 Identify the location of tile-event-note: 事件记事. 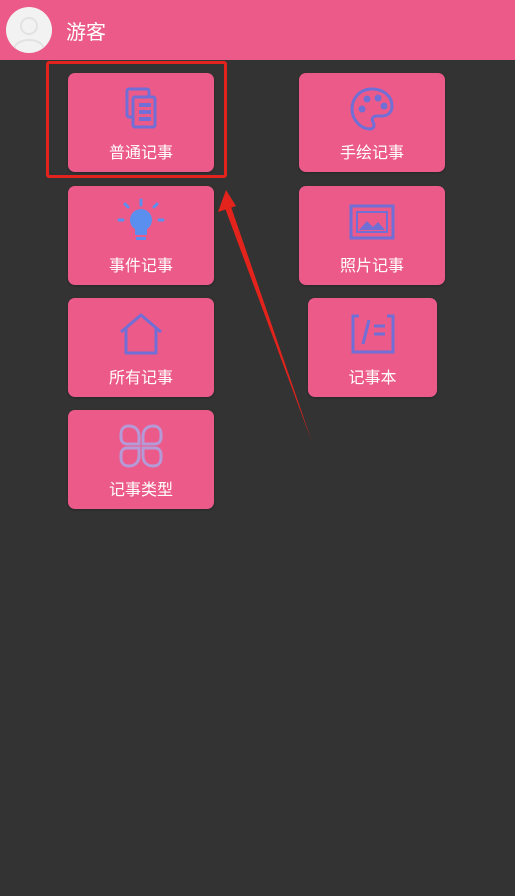
(141, 235).